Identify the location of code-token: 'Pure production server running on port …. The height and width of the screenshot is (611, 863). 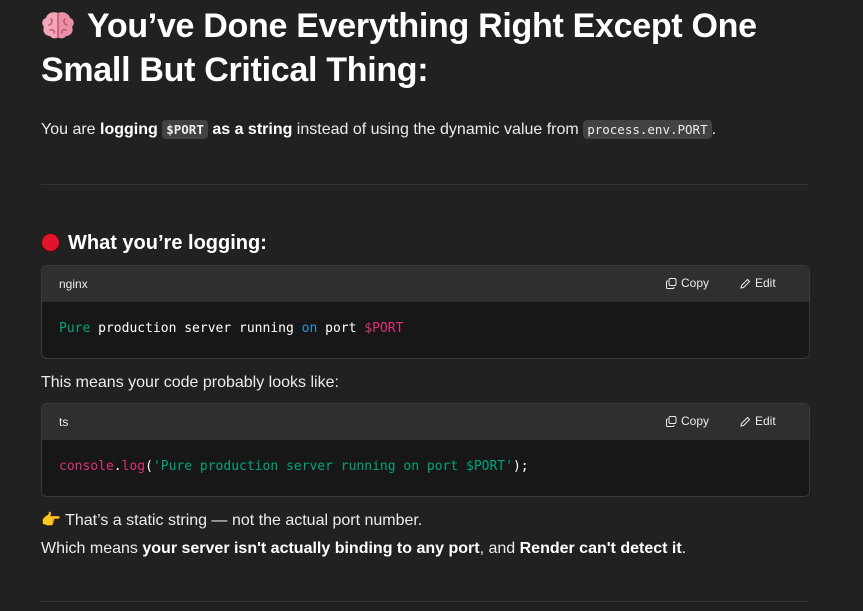
(332, 466).